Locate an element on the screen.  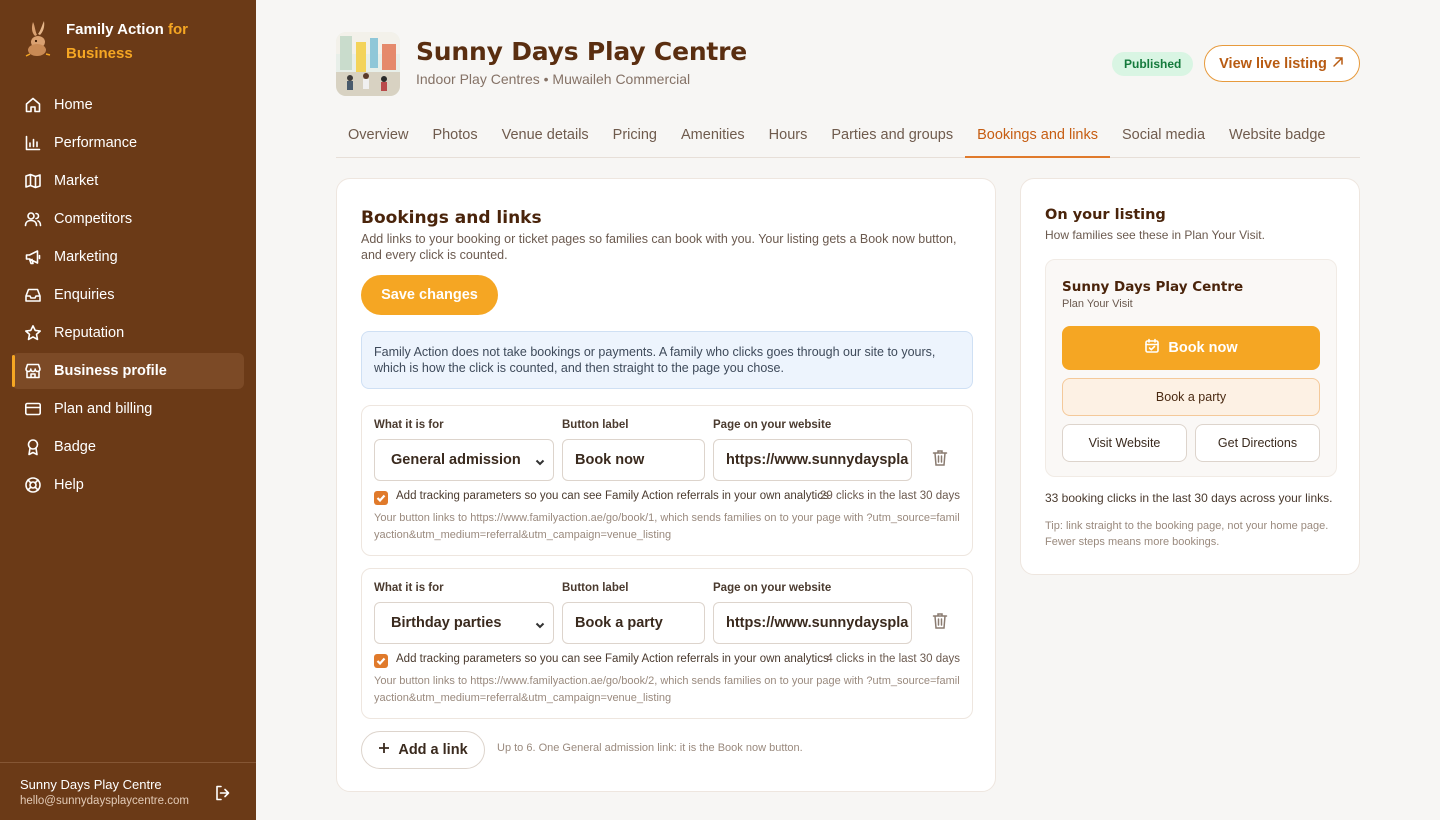
preview-venue-name: Sunny Days Play Centre is located at coordinates (1153, 287).